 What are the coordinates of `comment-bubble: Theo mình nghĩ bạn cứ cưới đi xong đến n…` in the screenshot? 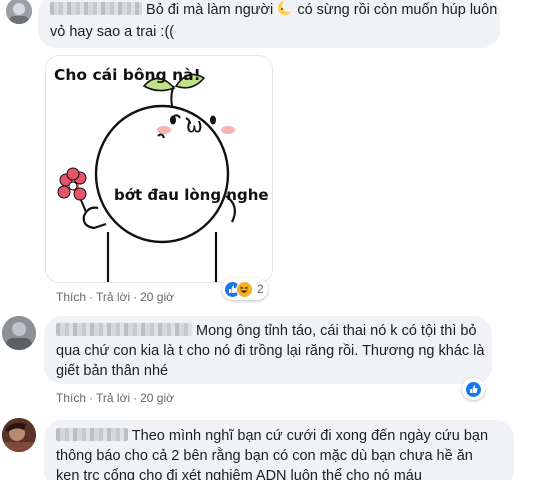 It's located at (279, 450).